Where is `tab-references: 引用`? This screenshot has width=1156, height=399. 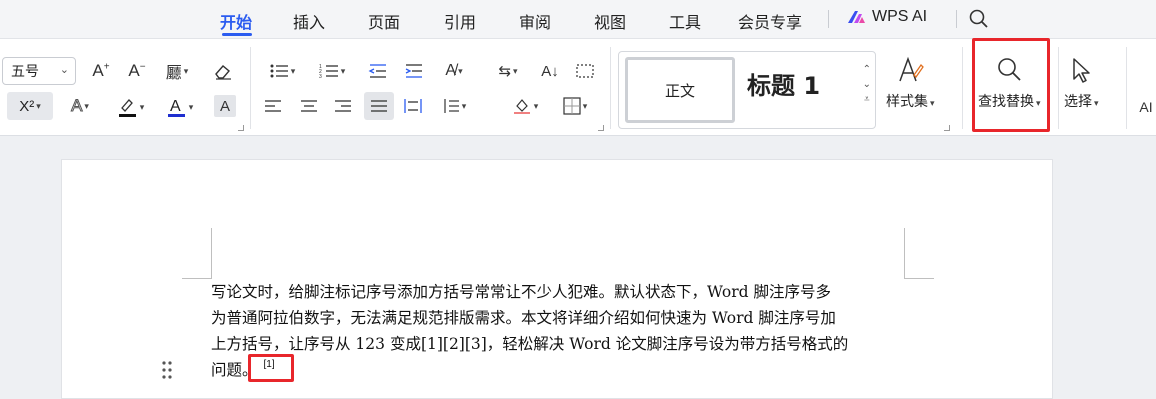 tab-references: 引用 is located at coordinates (460, 21).